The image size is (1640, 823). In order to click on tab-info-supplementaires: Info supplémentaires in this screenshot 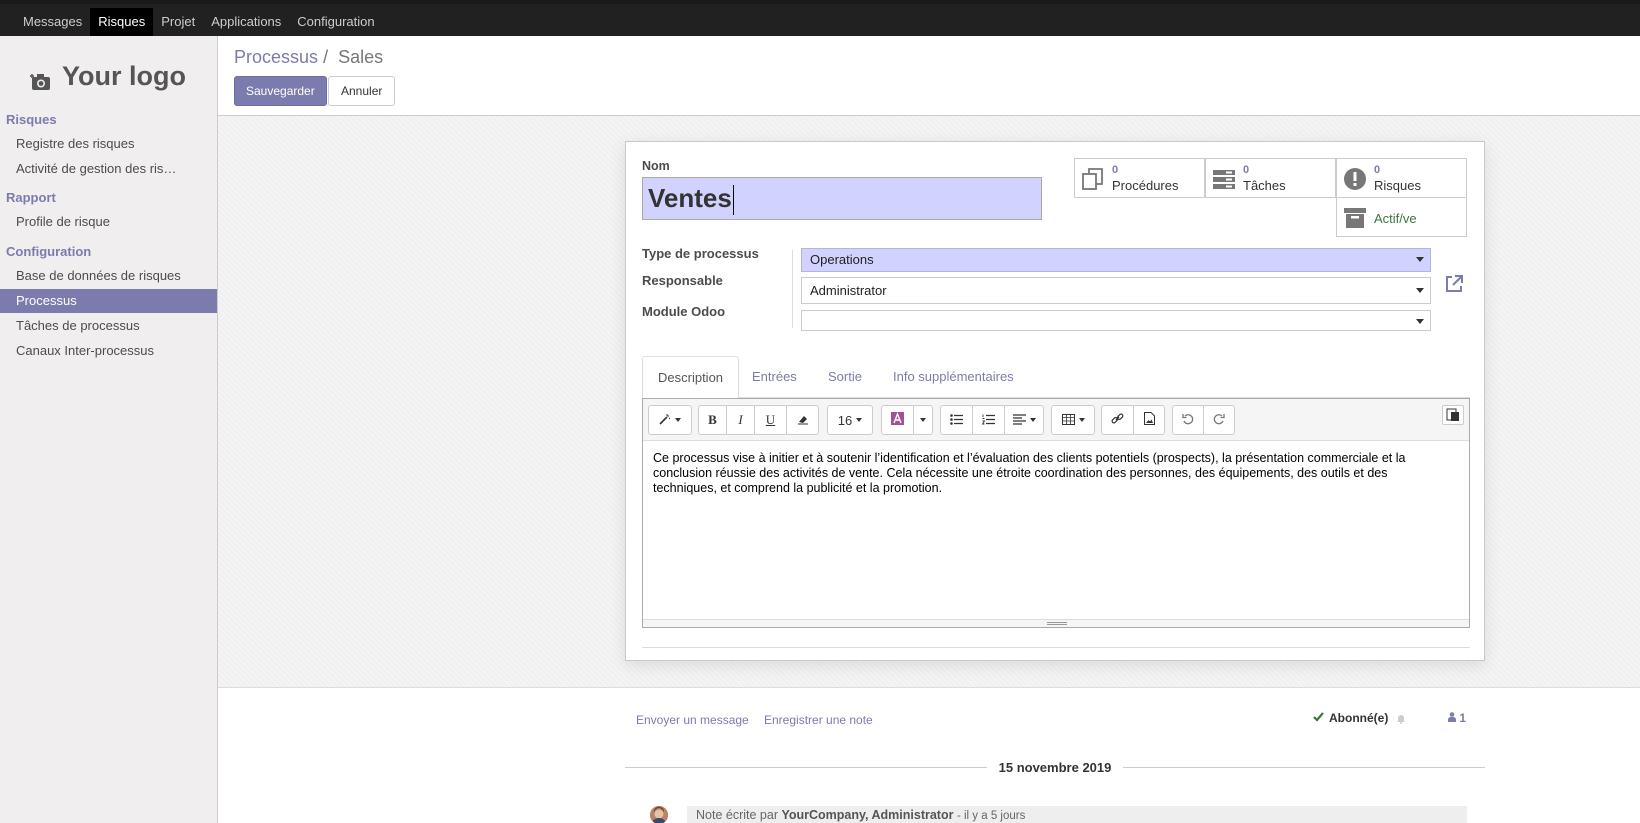, I will do `click(953, 377)`.